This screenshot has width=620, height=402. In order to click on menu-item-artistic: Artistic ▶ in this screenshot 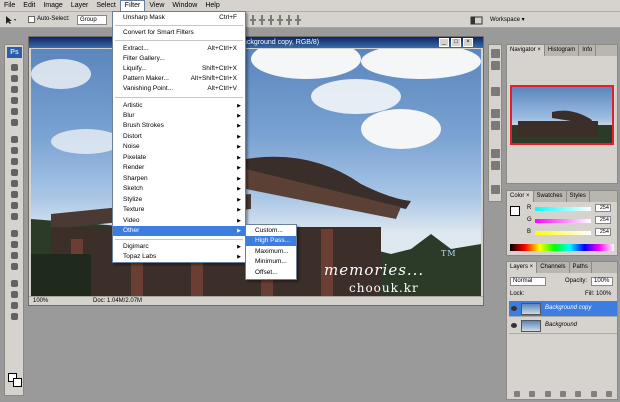, I will do `click(179, 106)`.